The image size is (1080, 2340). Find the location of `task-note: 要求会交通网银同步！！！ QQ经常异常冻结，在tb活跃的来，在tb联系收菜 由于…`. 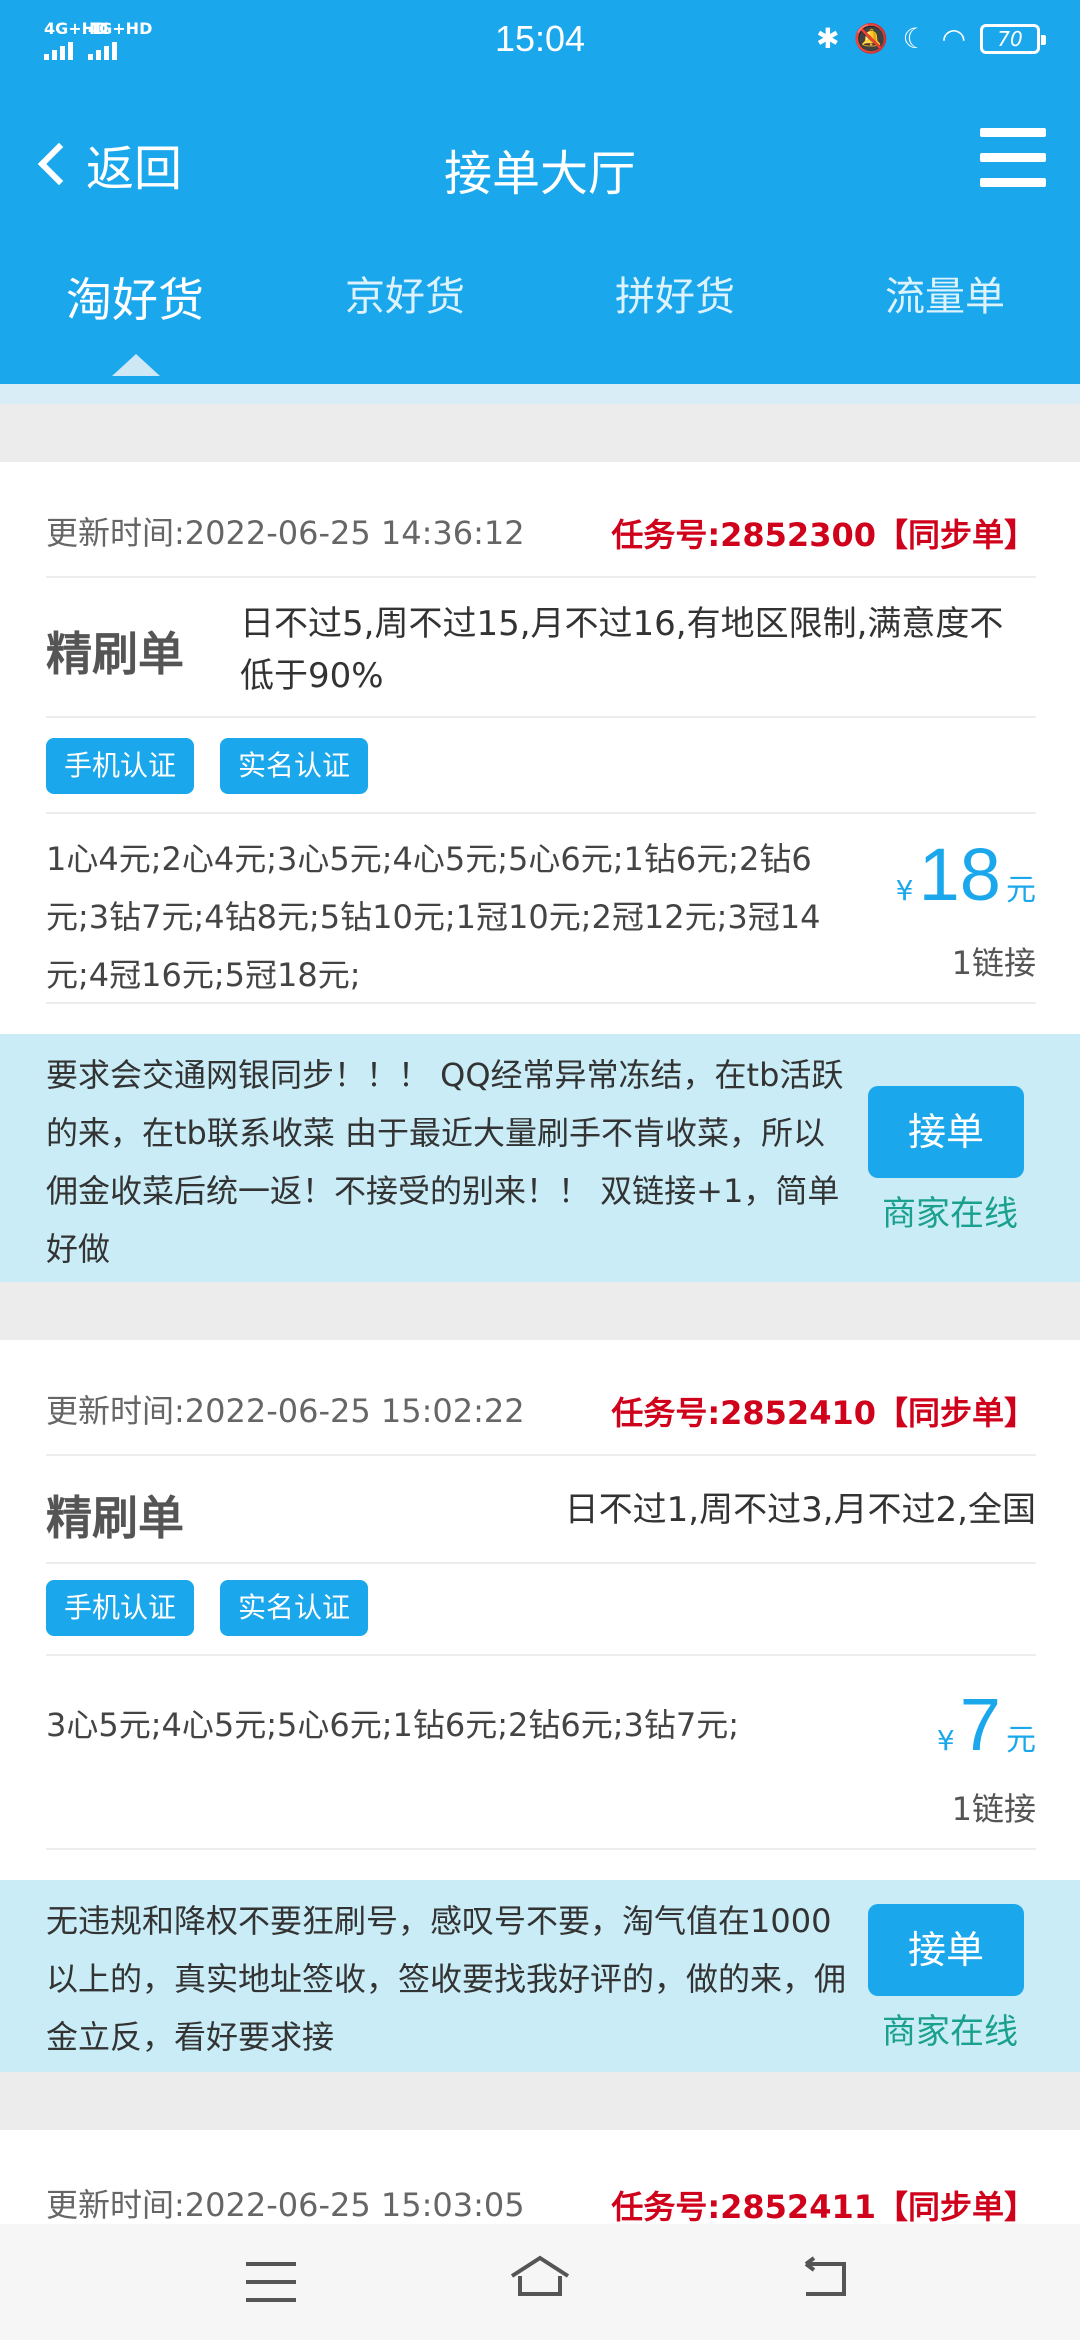

task-note: 要求会交通网银同步！！！ QQ经常异常冻结，在tb活跃的来，在tb联系收菜 由于… is located at coordinates (445, 1162).